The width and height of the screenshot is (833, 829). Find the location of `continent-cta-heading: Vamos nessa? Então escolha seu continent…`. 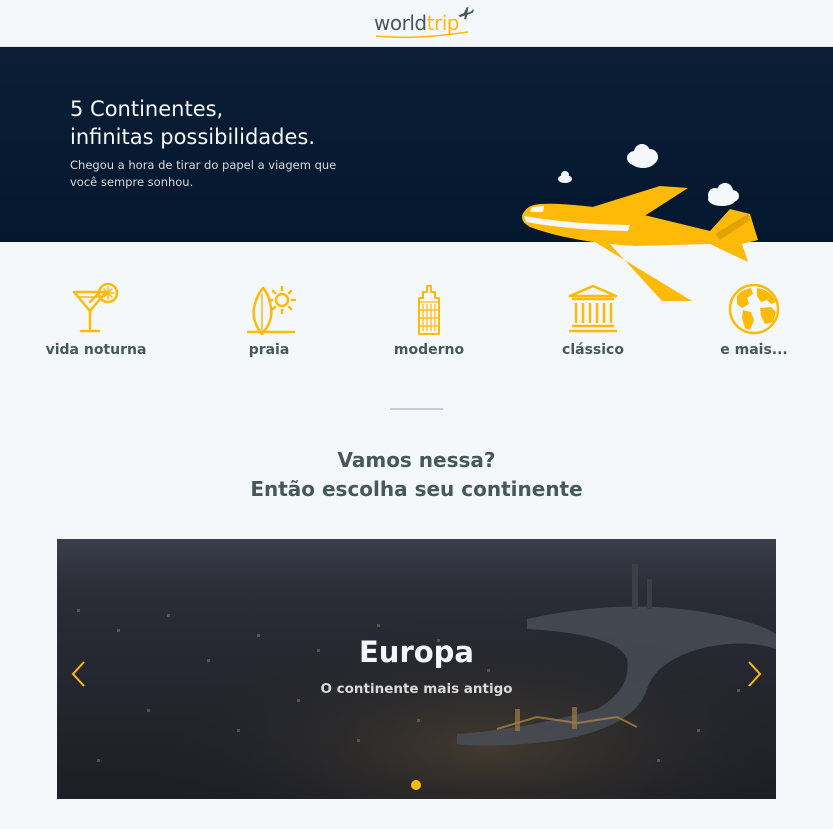

continent-cta-heading: Vamos nessa? Então escolha seu continent… is located at coordinates (416, 475).